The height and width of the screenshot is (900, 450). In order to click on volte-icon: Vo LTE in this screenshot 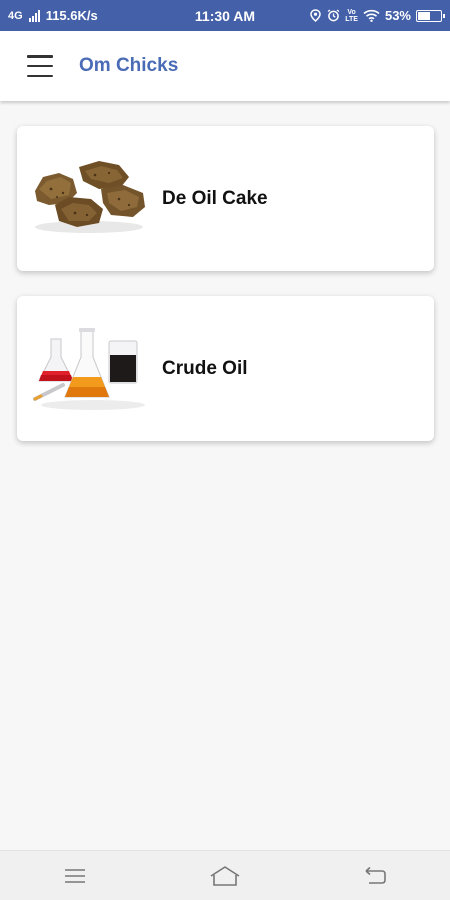, I will do `click(351, 16)`.